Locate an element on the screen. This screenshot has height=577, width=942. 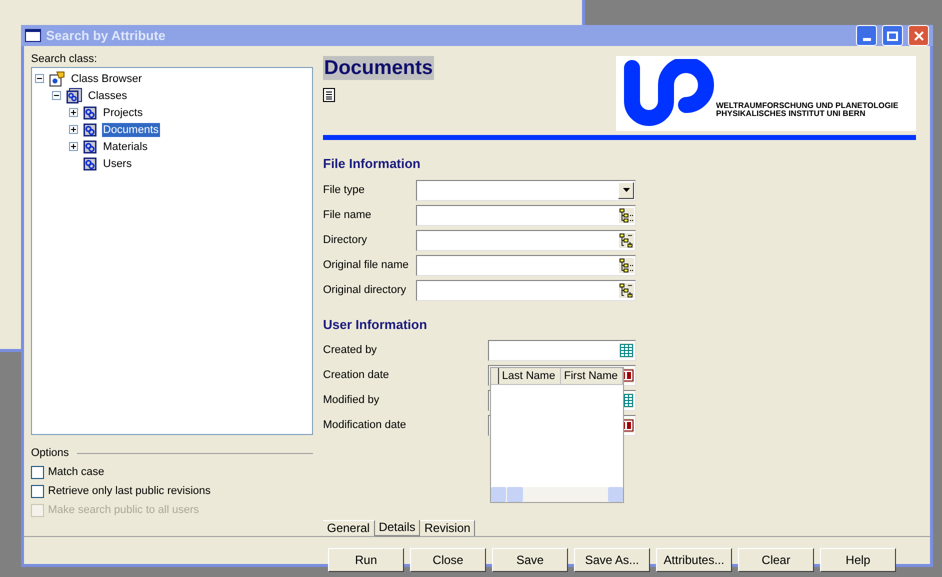
window-title: Search by Attribute is located at coordinates (106, 35).